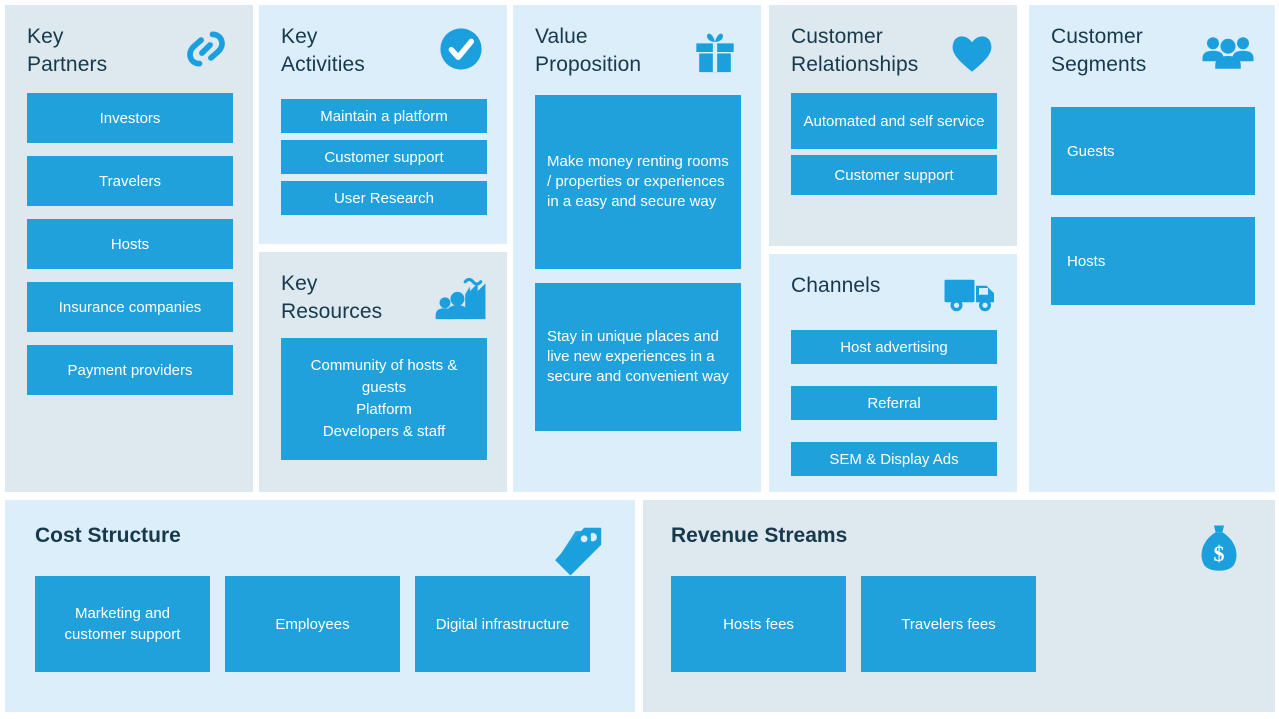 This screenshot has height=719, width=1279. Describe the element at coordinates (130, 307) in the screenshot. I see `card-item: Insurance companies` at that location.